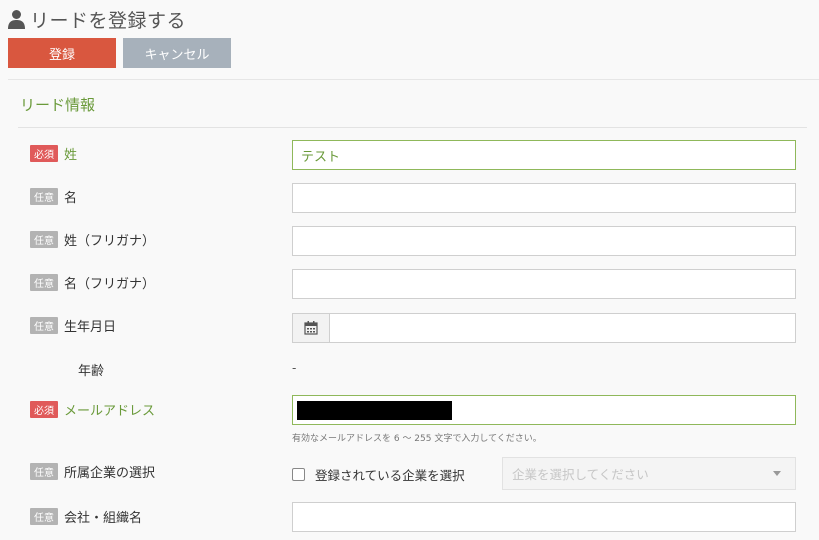 This screenshot has width=819, height=540. What do you see at coordinates (409, 374) in the screenshot?
I see `form-row-age: 年齢` at bounding box center [409, 374].